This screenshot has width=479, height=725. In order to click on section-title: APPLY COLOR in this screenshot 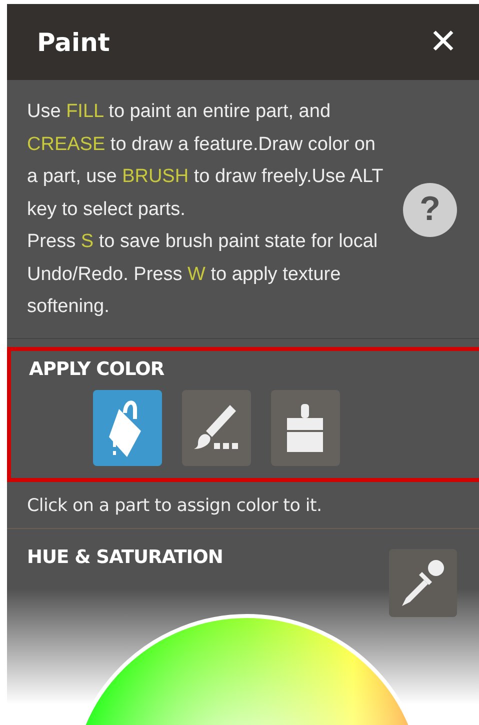, I will do `click(97, 369)`.